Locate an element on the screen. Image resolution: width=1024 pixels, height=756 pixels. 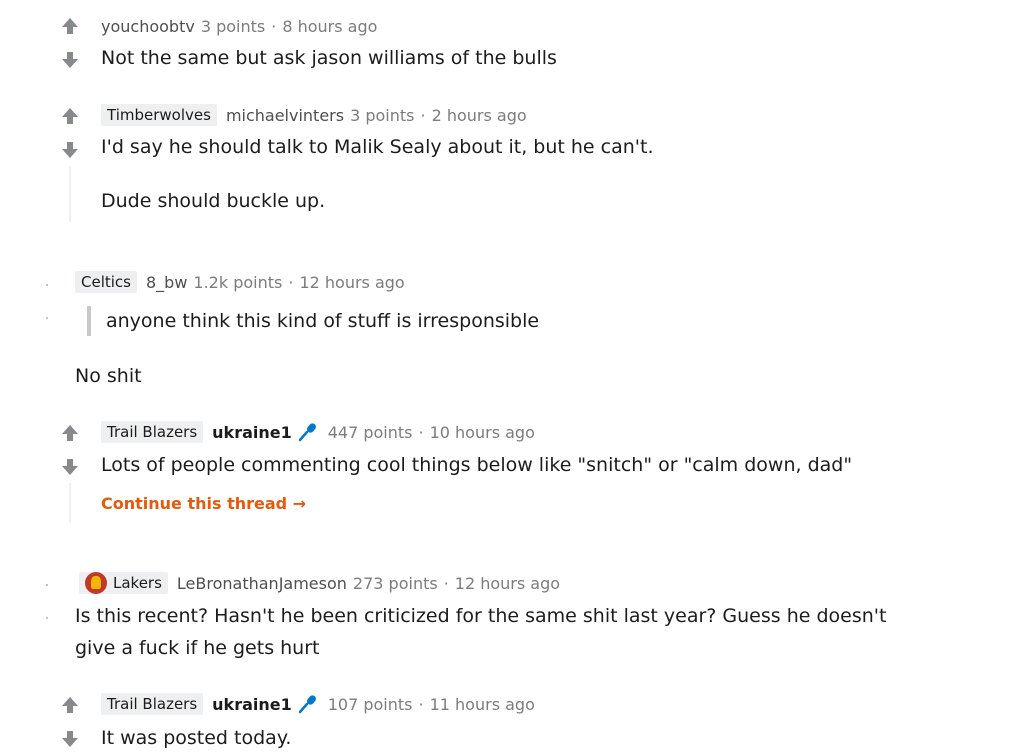
comment-body: No shit is located at coordinates (108, 376).